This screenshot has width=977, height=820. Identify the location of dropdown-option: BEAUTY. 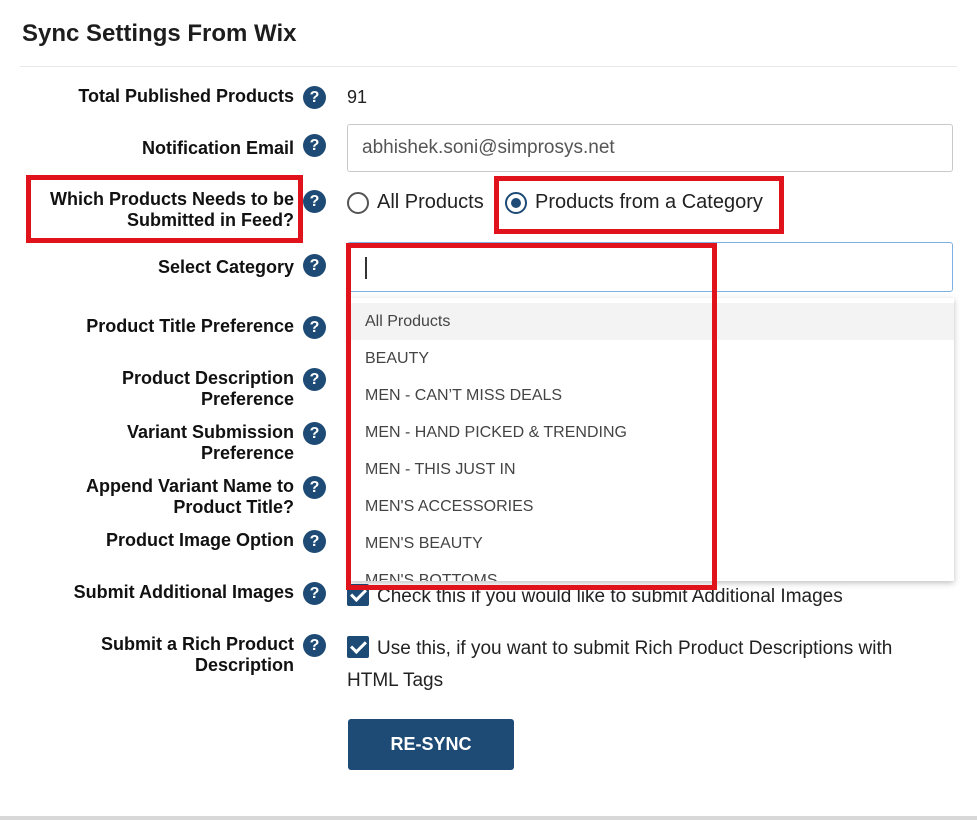
(652, 358).